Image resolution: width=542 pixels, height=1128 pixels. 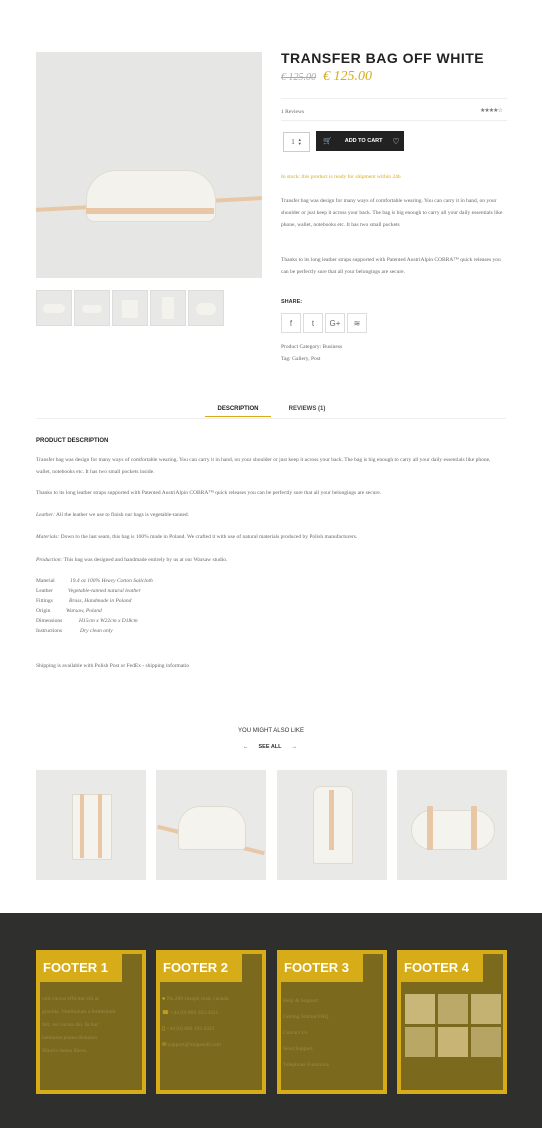 I want to click on footer-link: Telephone Functions, so click(x=306, y=1065).